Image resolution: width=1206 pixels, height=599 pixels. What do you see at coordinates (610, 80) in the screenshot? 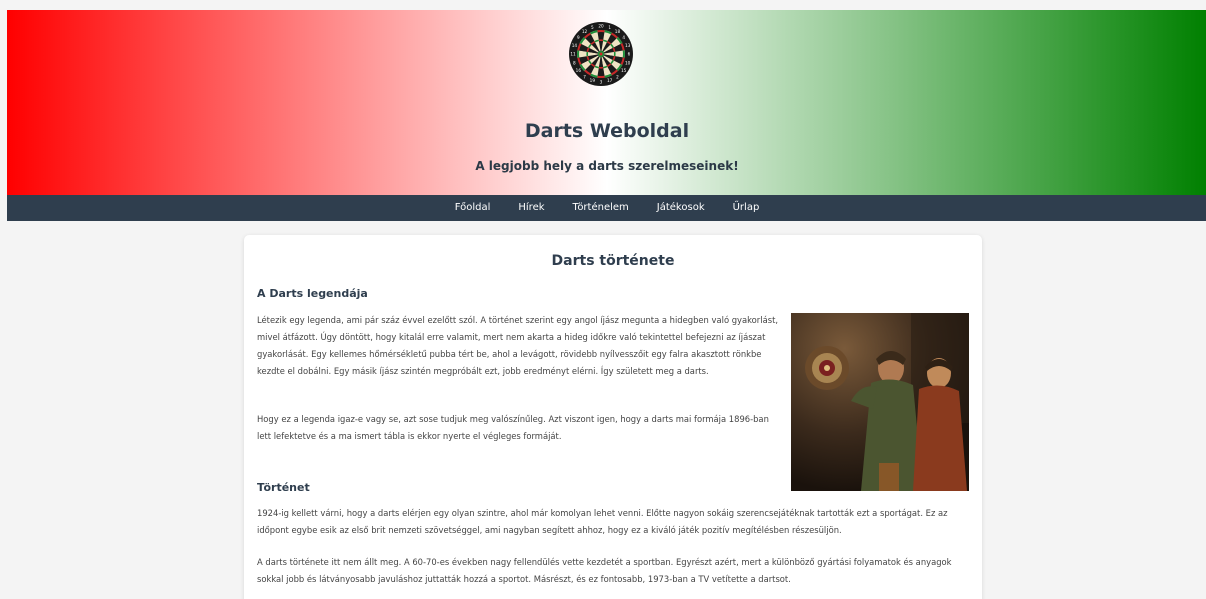
I see `dartboard-number: 17` at bounding box center [610, 80].